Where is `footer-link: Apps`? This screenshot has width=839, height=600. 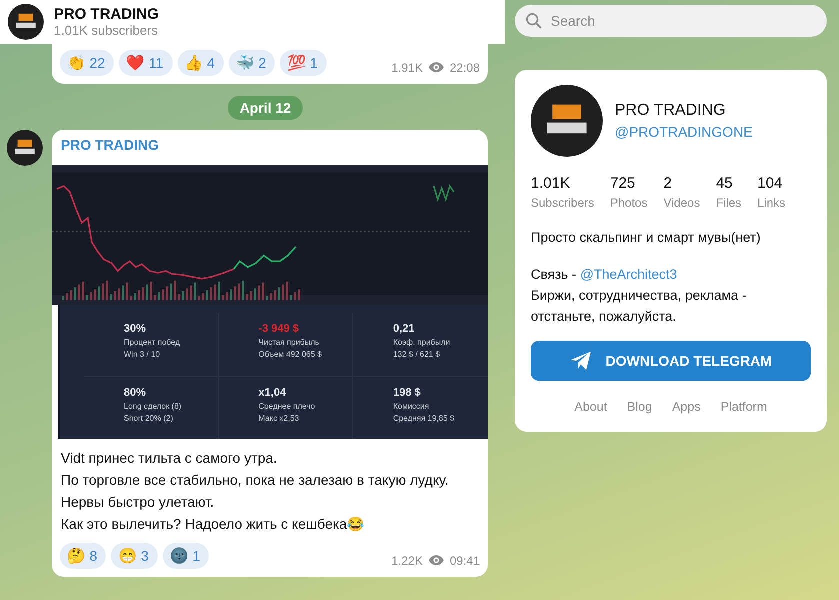
footer-link: Apps is located at coordinates (686, 407).